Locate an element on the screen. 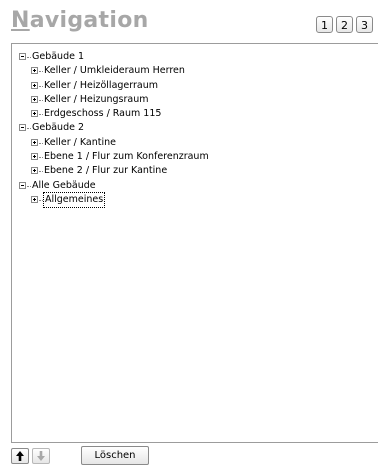 The width and height of the screenshot is (378, 466). tree-node-label: Keller / Umkleideraum Herren is located at coordinates (114, 71).